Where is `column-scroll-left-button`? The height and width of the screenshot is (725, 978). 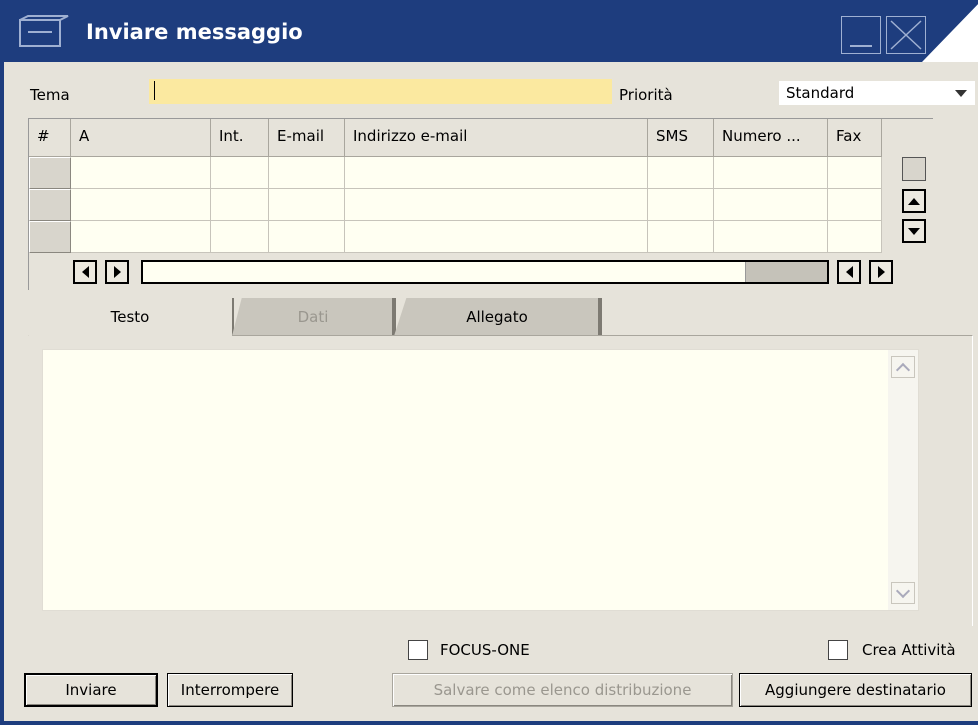
column-scroll-left-button is located at coordinates (85, 272).